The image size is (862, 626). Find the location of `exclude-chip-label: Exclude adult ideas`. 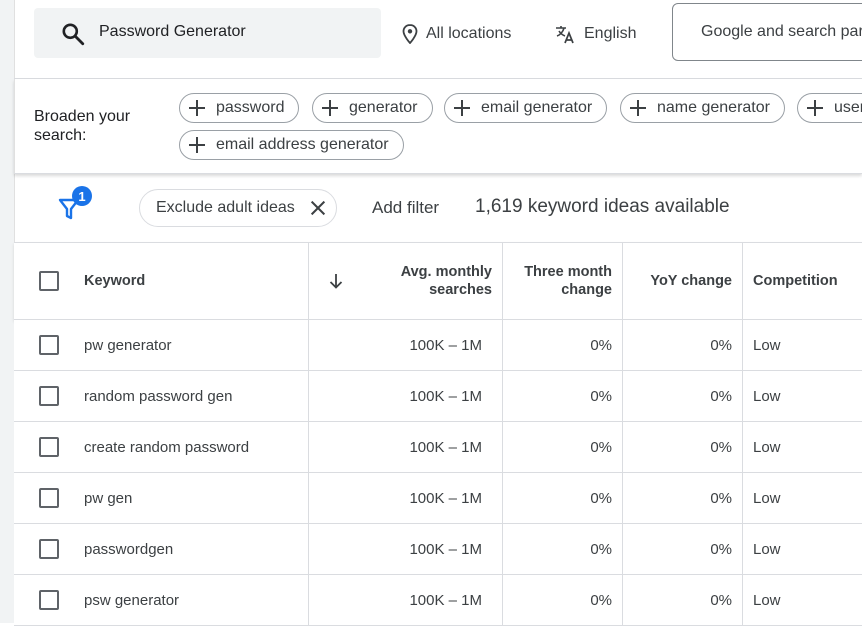

exclude-chip-label: Exclude adult ideas is located at coordinates (225, 207).